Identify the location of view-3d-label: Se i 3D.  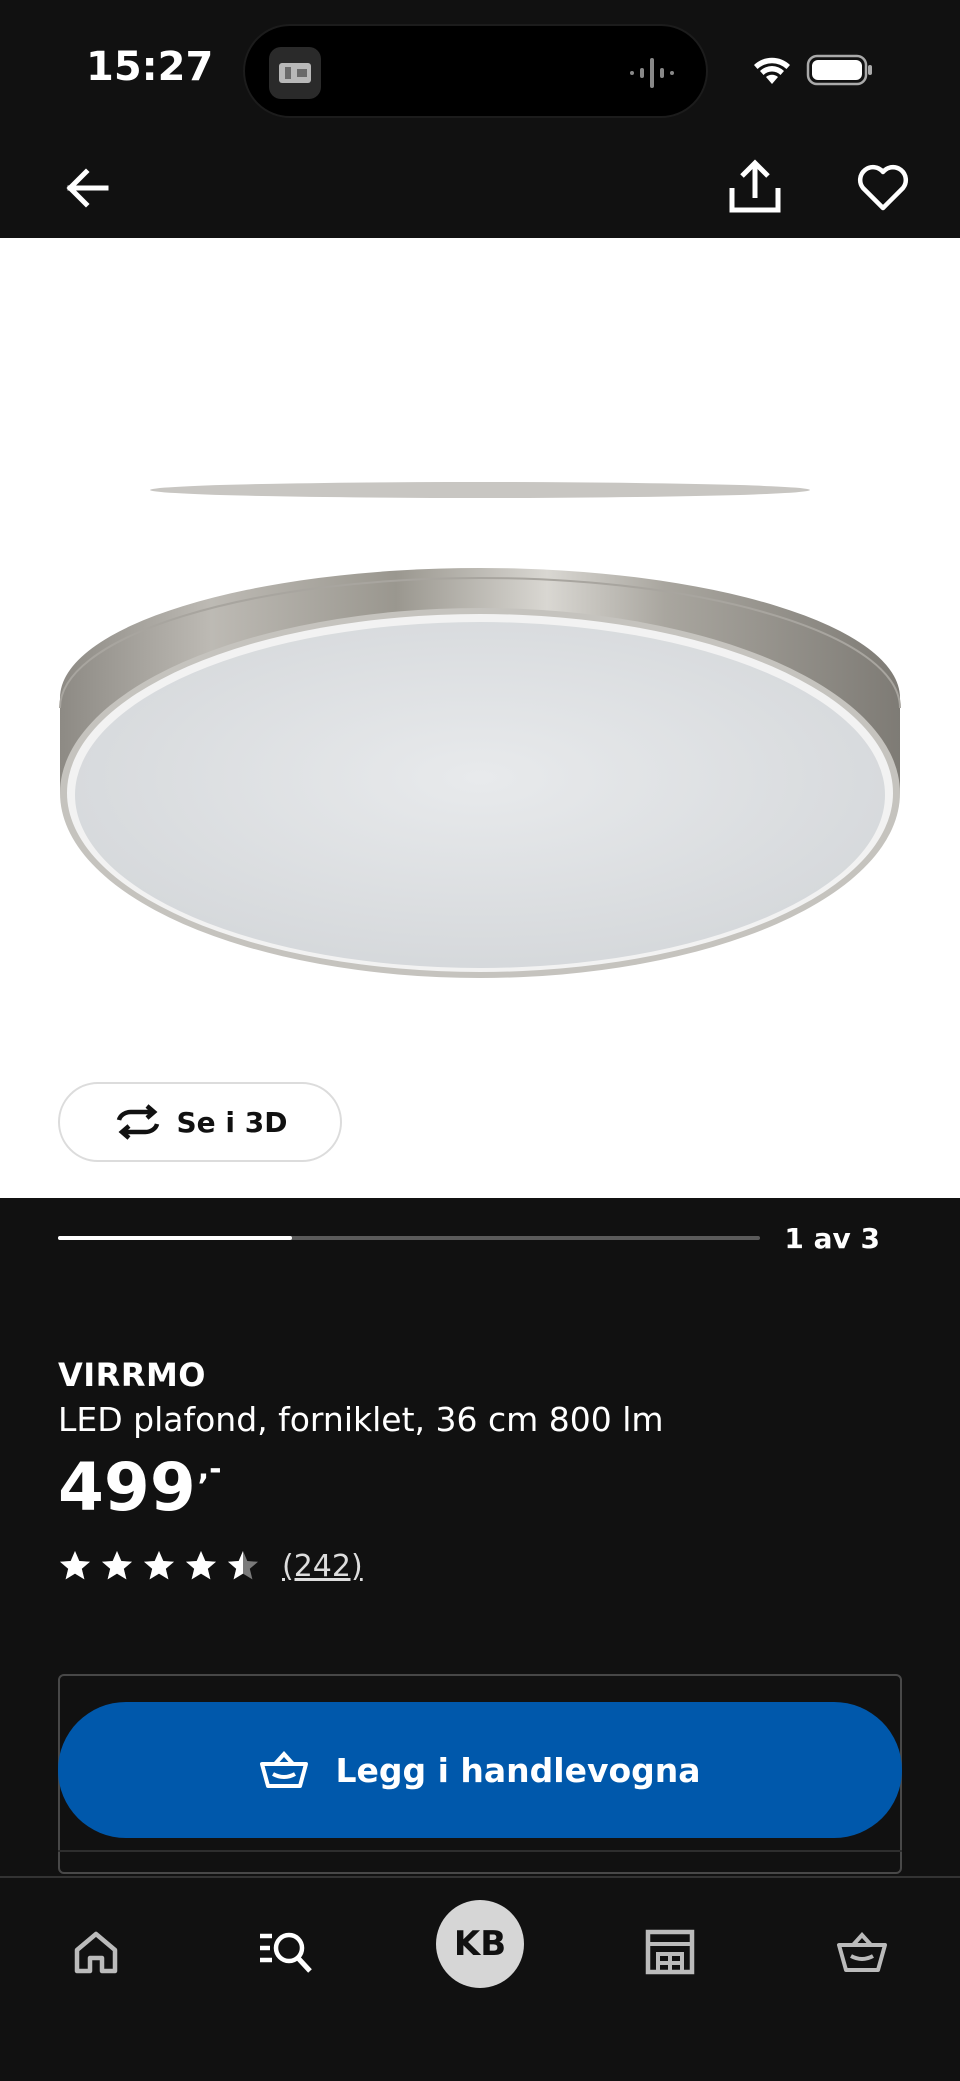
(232, 1122).